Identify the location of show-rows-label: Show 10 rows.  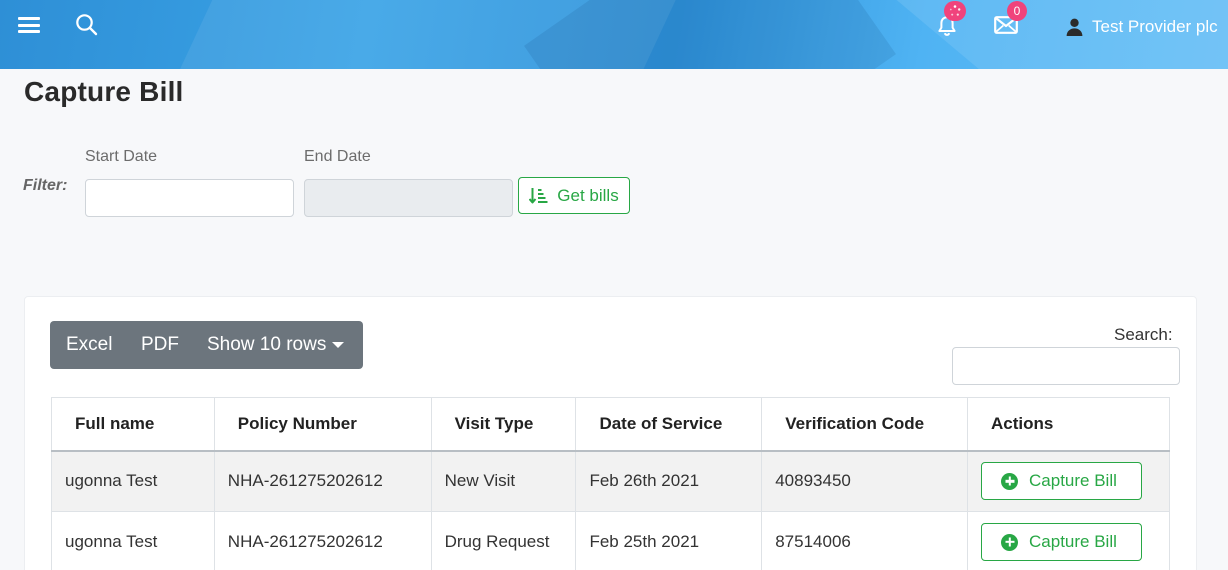
(267, 344).